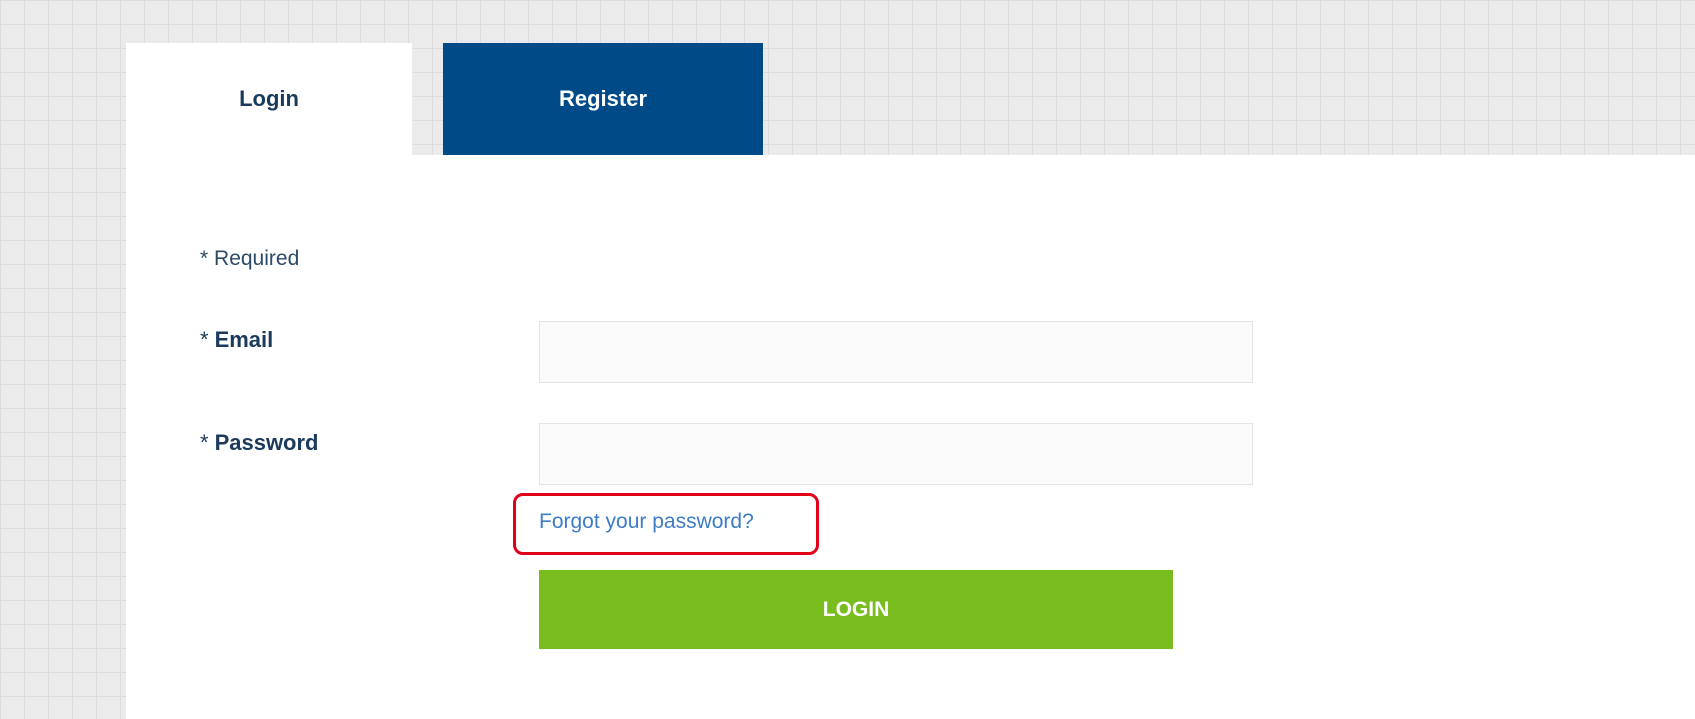 This screenshot has height=719, width=1695. I want to click on tab-register-label: Register, so click(603, 98).